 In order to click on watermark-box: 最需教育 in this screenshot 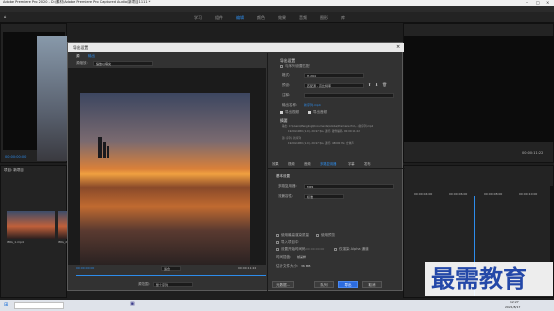, I will do `click(489, 279)`.